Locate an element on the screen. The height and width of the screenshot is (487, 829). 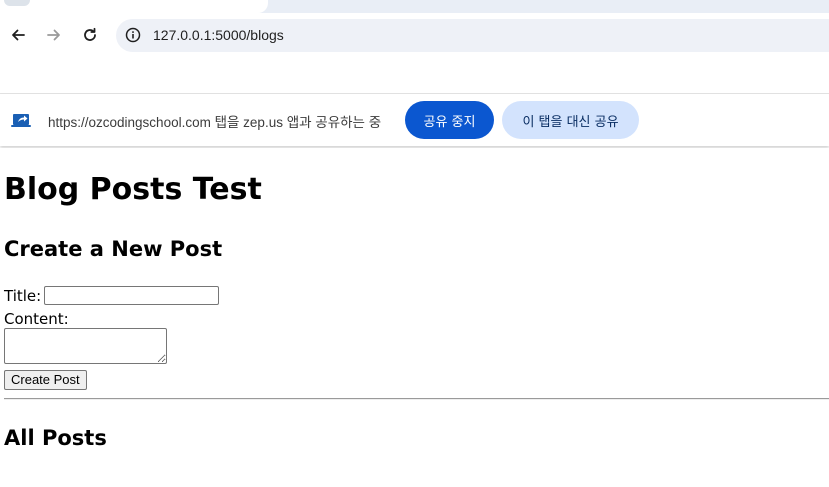
forward-button is located at coordinates (54, 35).